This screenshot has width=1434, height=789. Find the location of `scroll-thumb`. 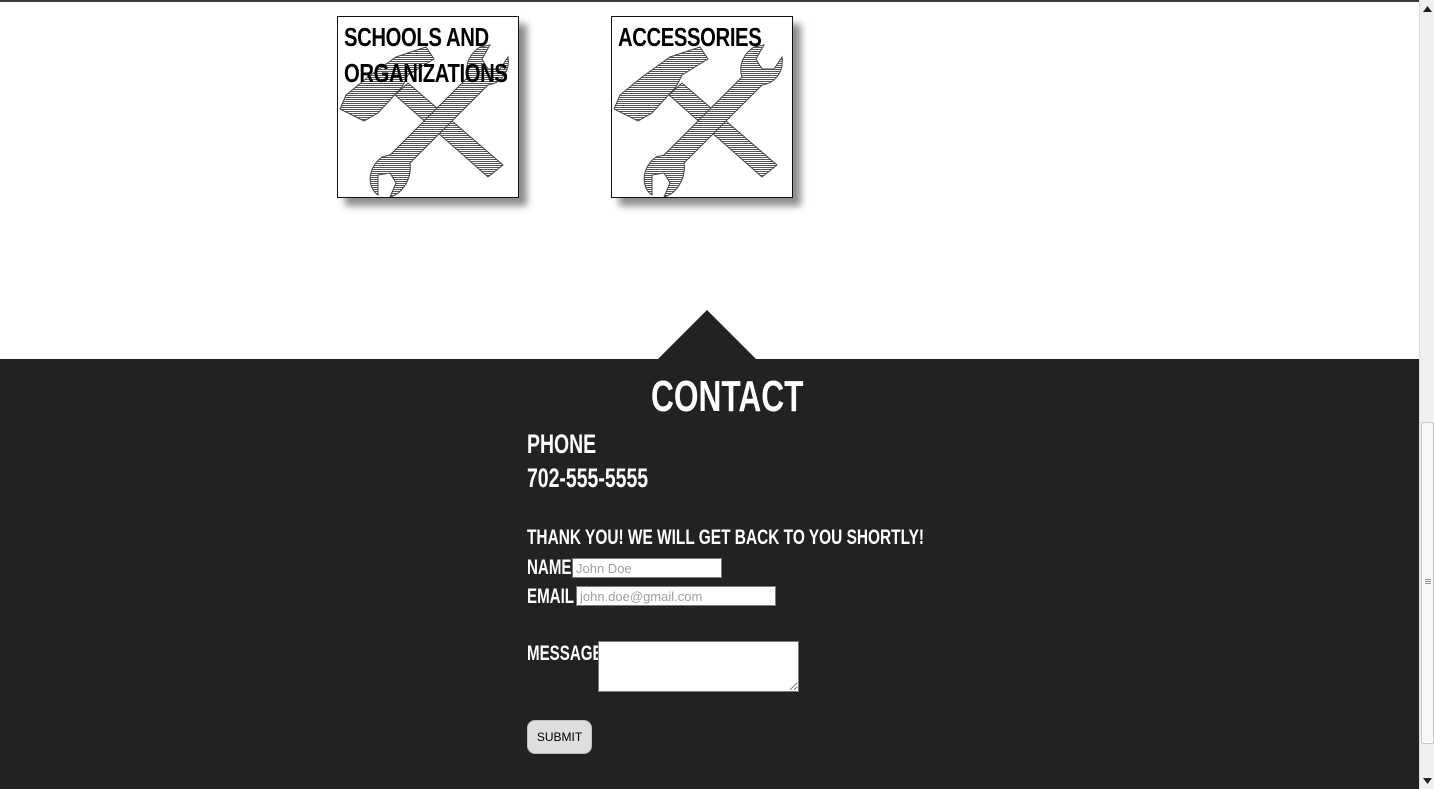

scroll-thumb is located at coordinates (1427, 583).